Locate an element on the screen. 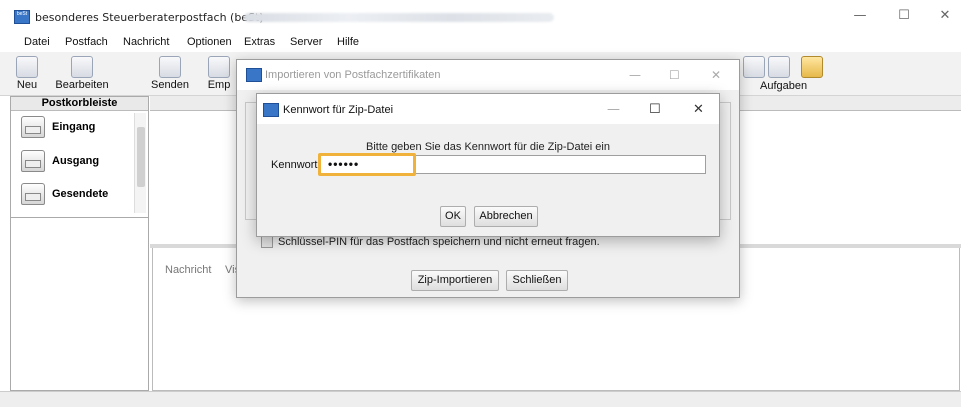 The height and width of the screenshot is (407, 961). import-minimize-button: — is located at coordinates (635, 75).